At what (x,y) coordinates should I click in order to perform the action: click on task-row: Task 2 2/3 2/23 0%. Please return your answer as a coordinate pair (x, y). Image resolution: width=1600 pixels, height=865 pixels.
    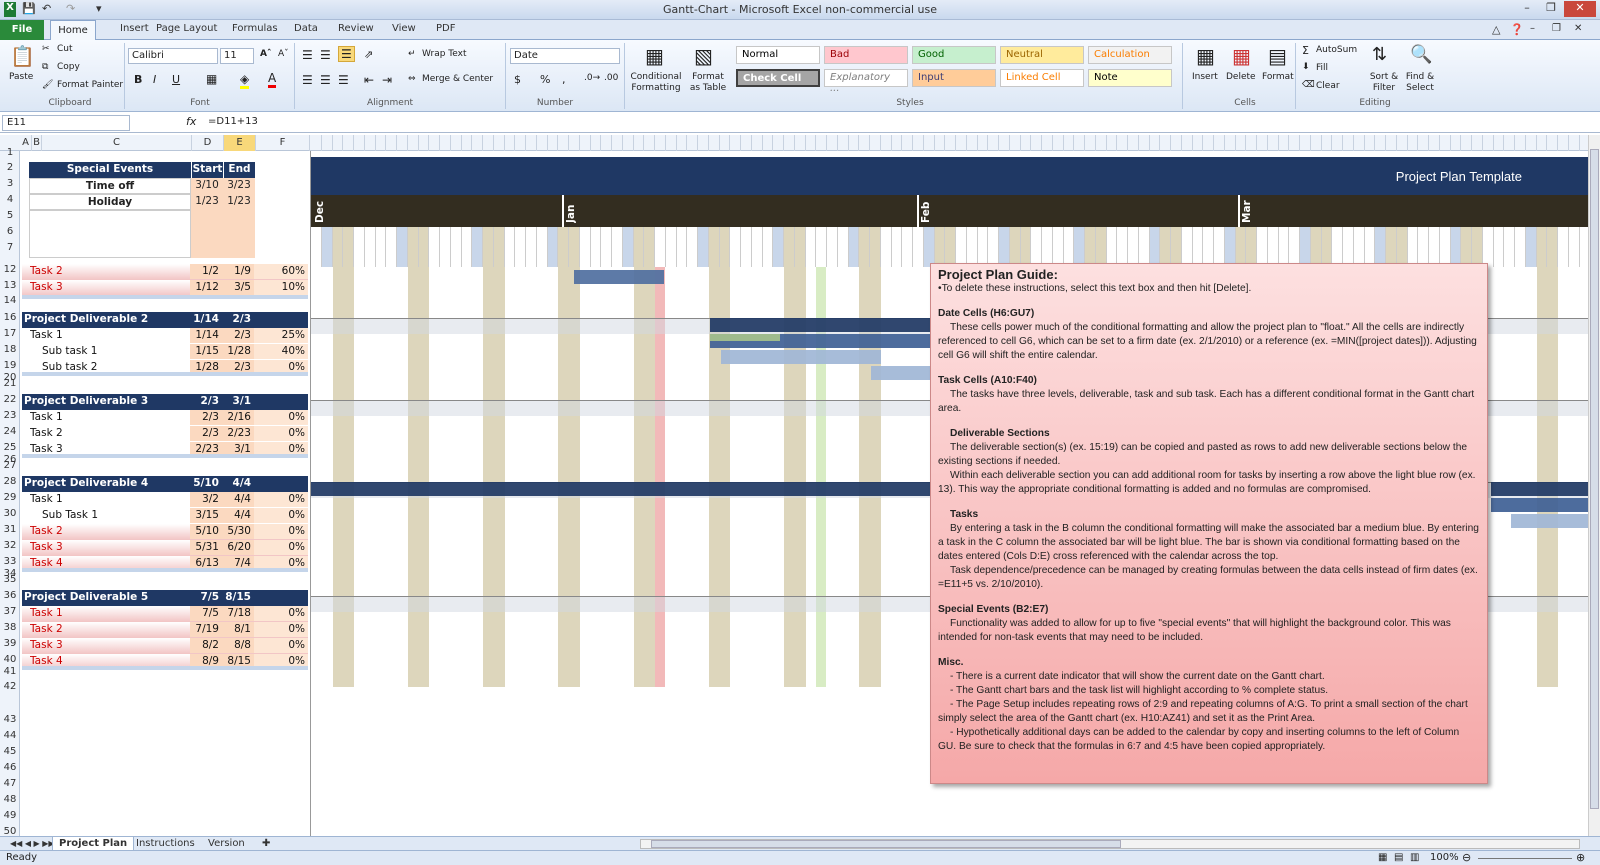
    Looking at the image, I should click on (165, 434).